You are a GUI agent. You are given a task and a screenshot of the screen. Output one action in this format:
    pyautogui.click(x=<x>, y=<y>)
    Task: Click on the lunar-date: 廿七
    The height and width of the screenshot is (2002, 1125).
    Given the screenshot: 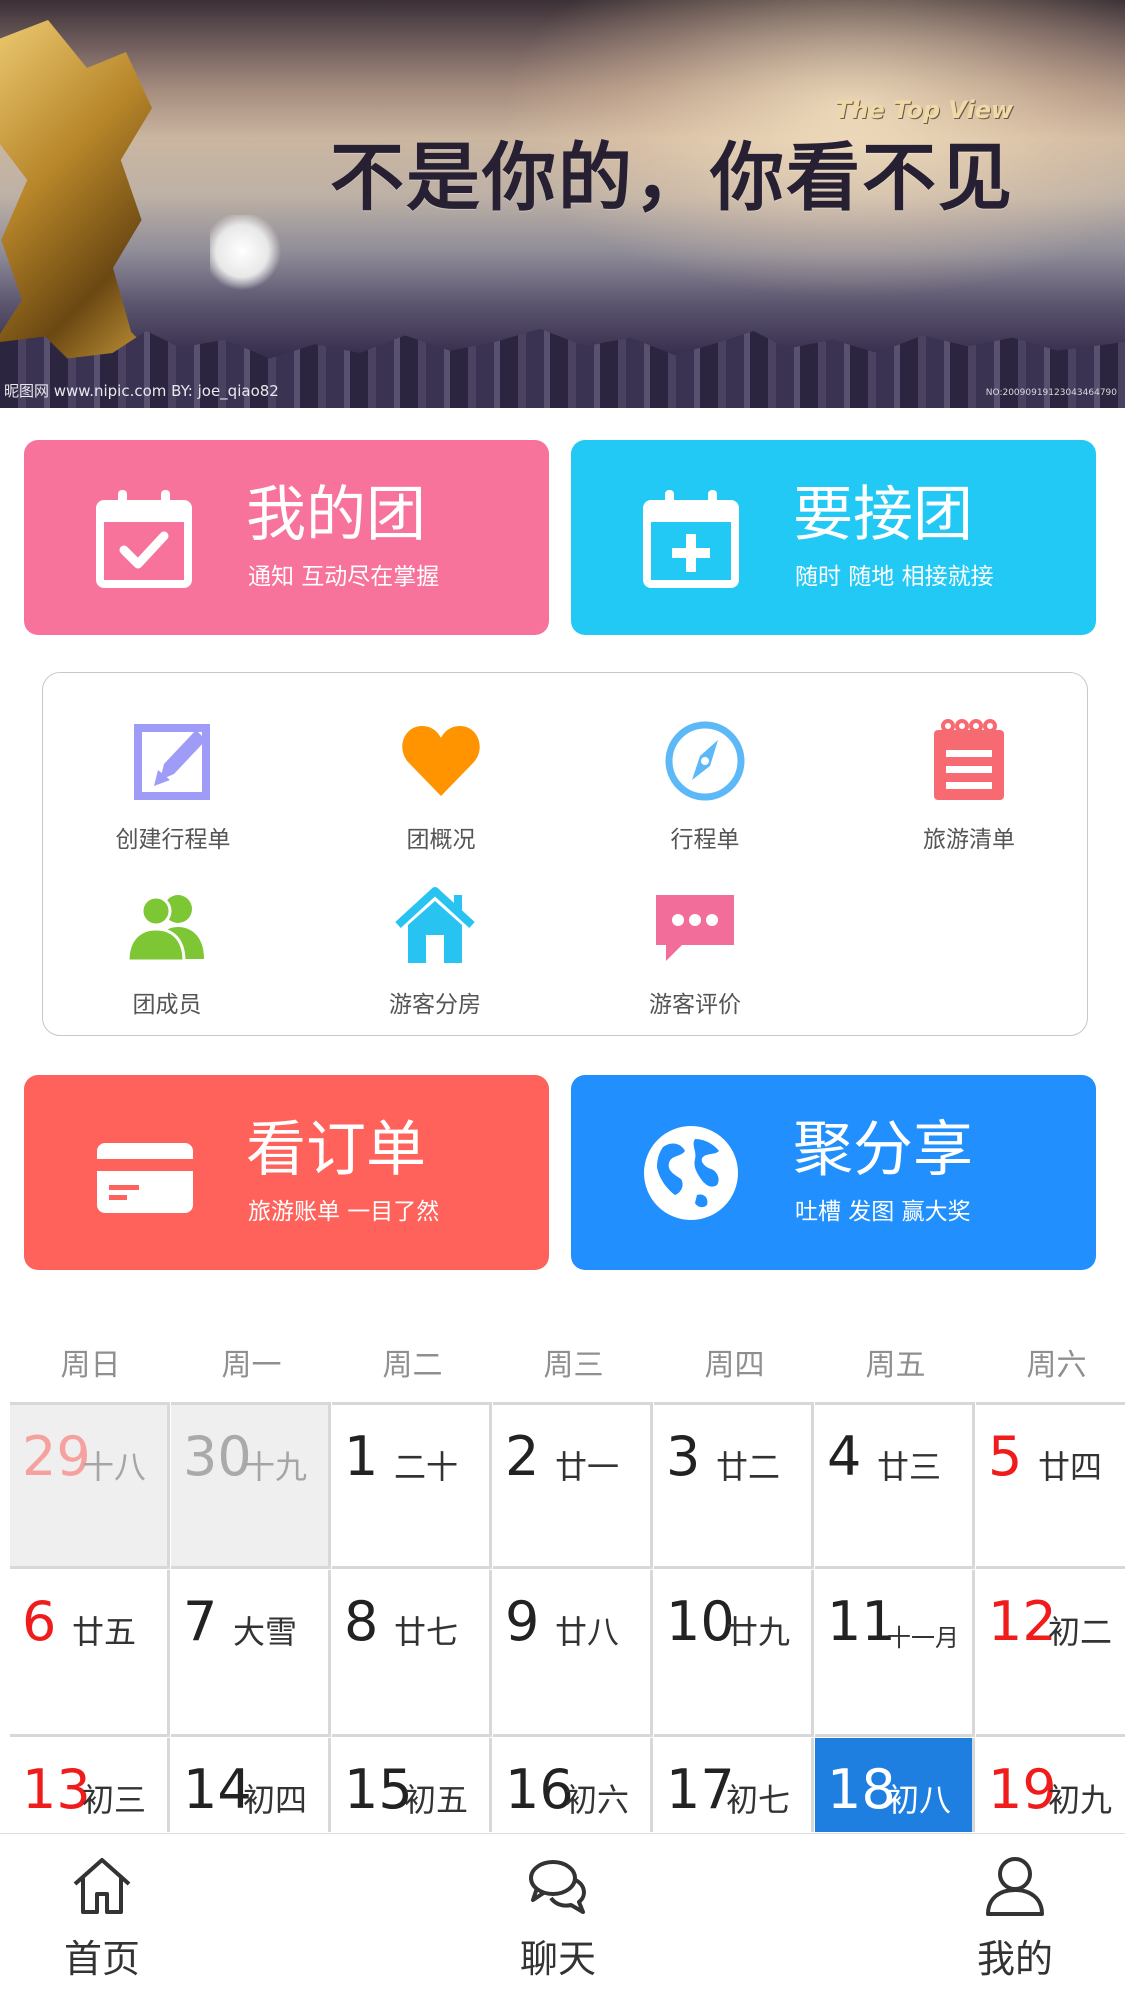 What is the action you would take?
    pyautogui.click(x=426, y=1632)
    